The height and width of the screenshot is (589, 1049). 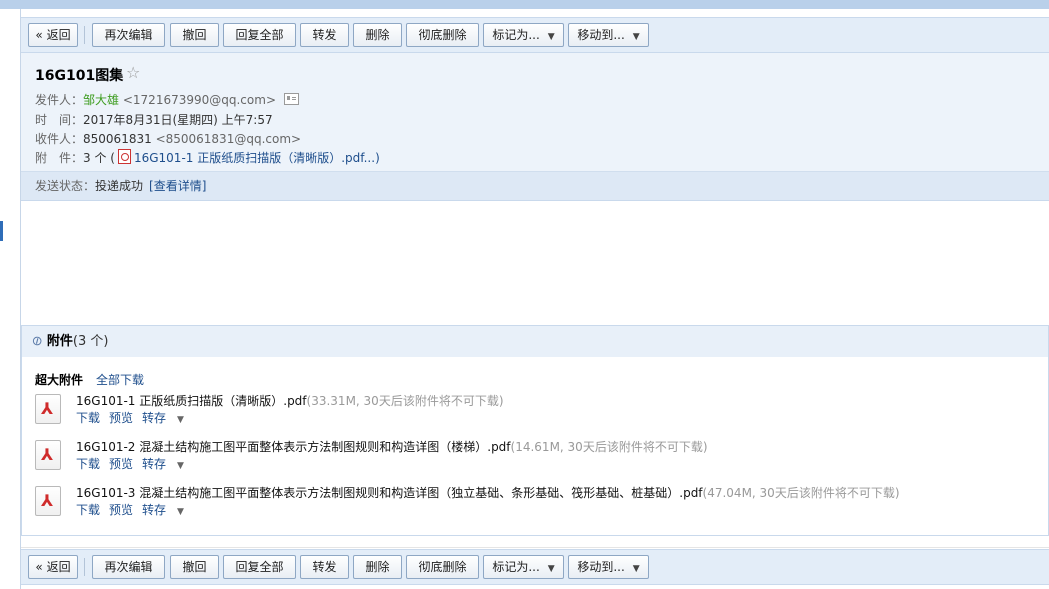 I want to click on status-value: 投递成功, so click(x=119, y=186).